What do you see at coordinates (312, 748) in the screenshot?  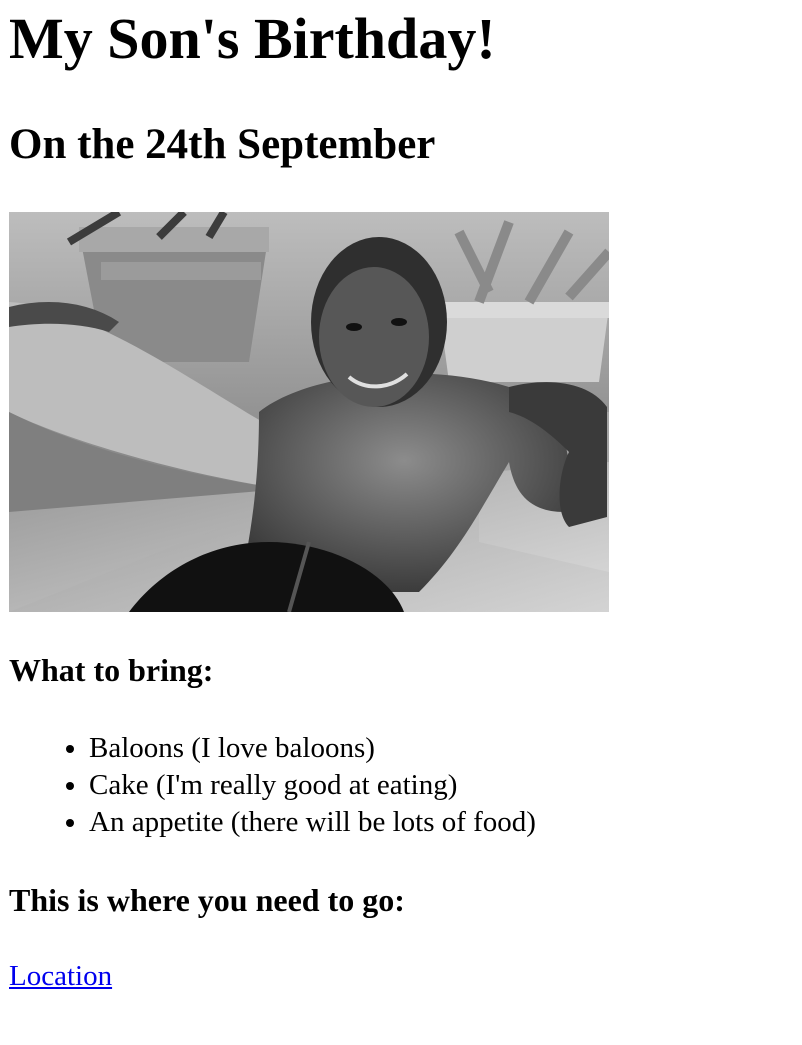 I see `list-item: Baloons (I love baloons)` at bounding box center [312, 748].